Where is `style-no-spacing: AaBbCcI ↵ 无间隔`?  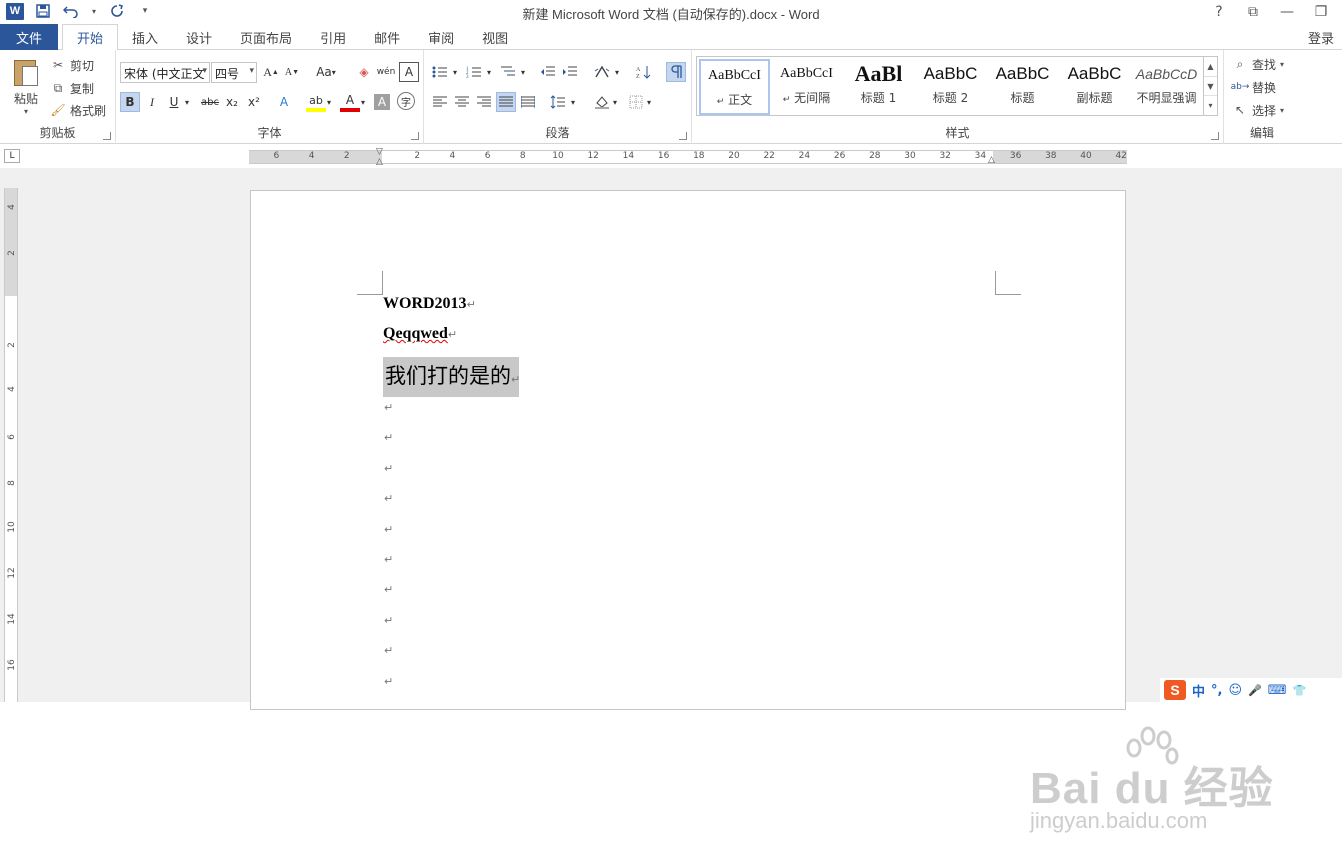
style-no-spacing: AaBbCcI ↵ 无间隔 is located at coordinates (806, 87).